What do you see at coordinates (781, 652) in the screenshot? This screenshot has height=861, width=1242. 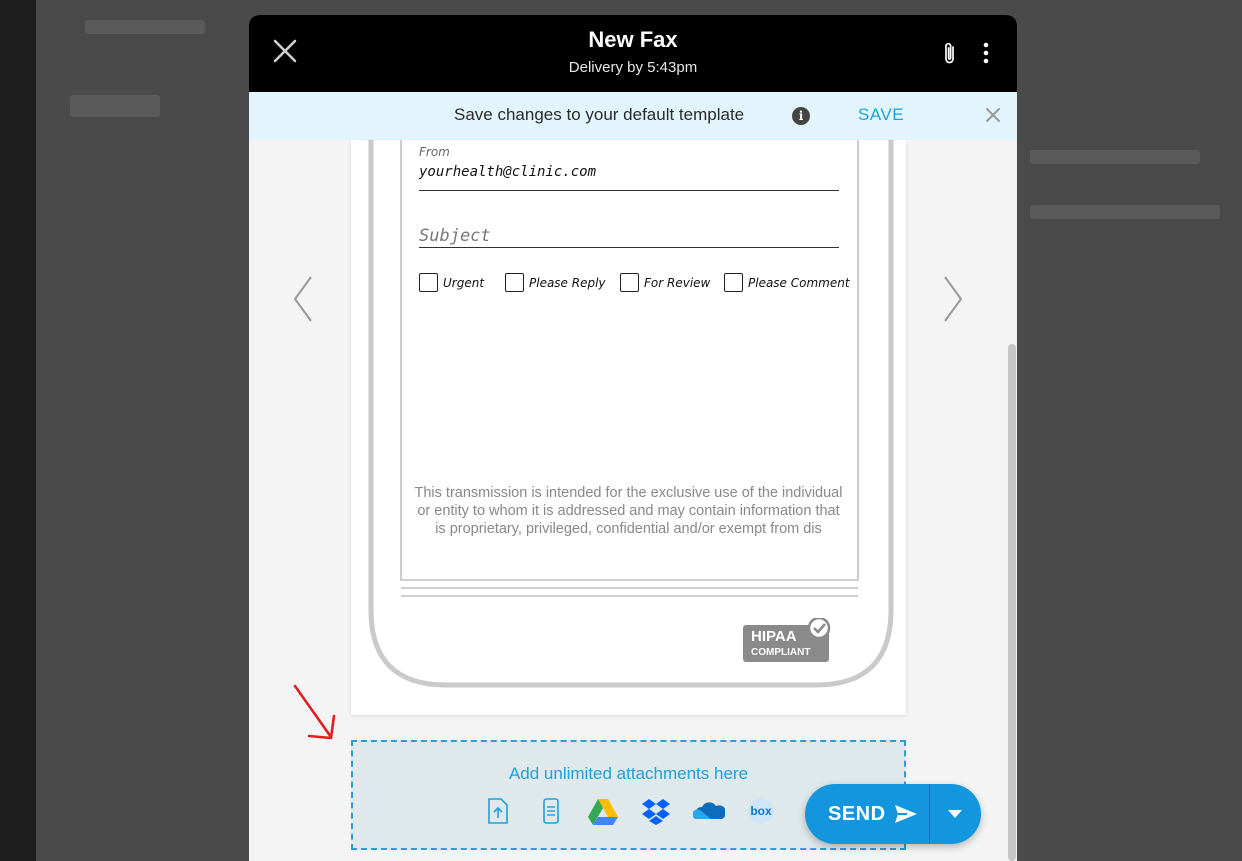 I see `hipaa-badge-subtitle: COMPLIANT` at bounding box center [781, 652].